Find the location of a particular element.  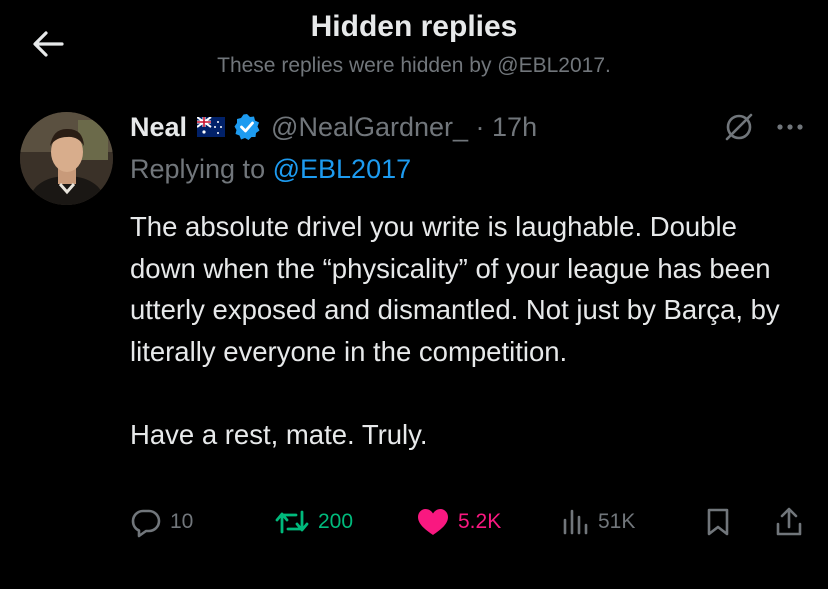

tweet-paragraph: Have a rest, mate. Truly. is located at coordinates (279, 434).